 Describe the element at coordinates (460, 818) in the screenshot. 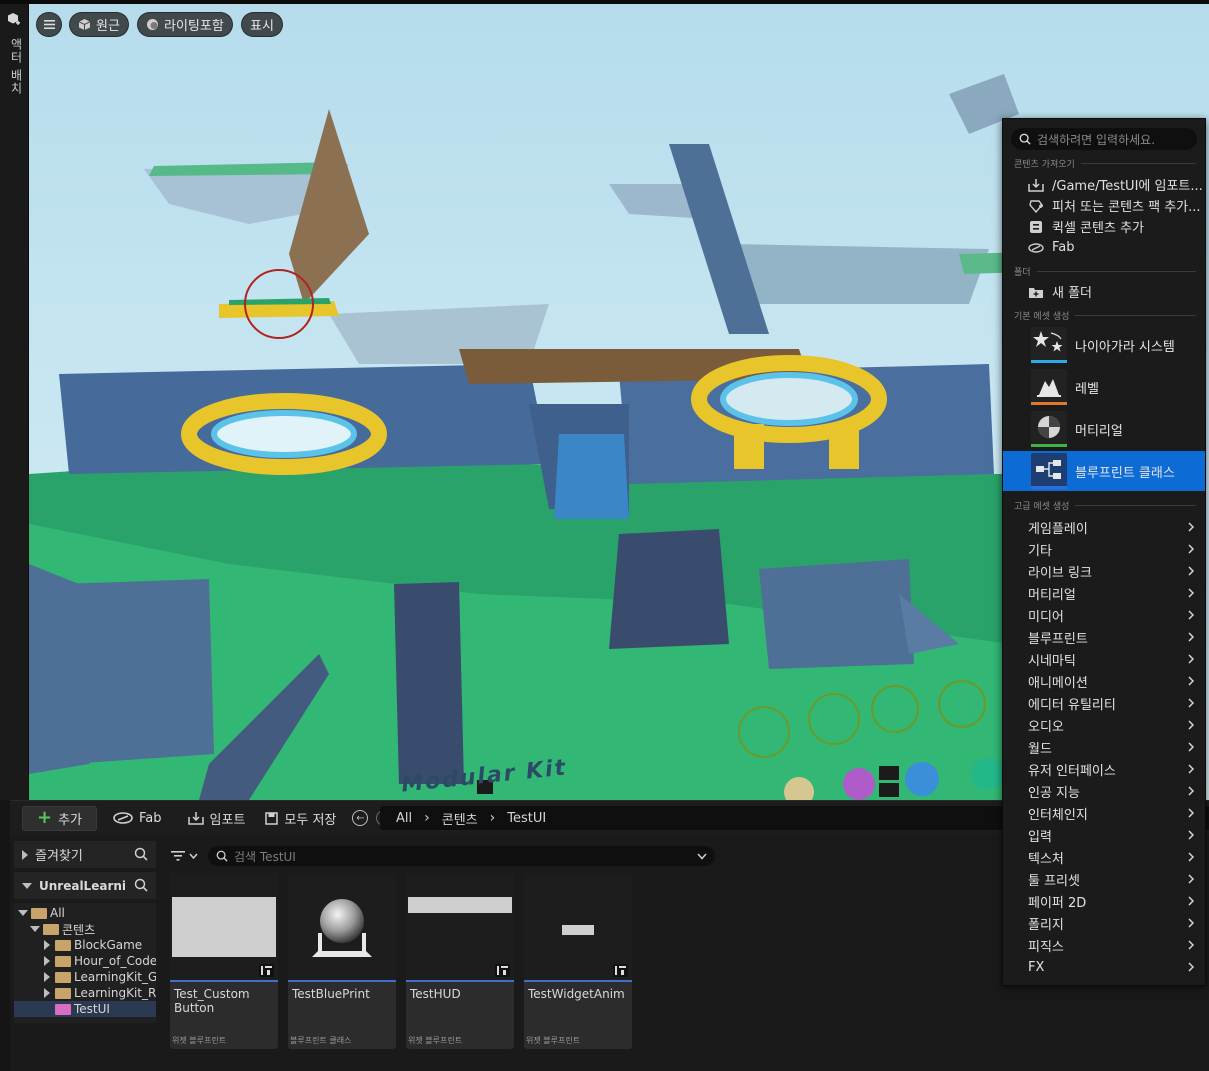

I see `breadcrumb-item-content: 콘텐츠` at that location.